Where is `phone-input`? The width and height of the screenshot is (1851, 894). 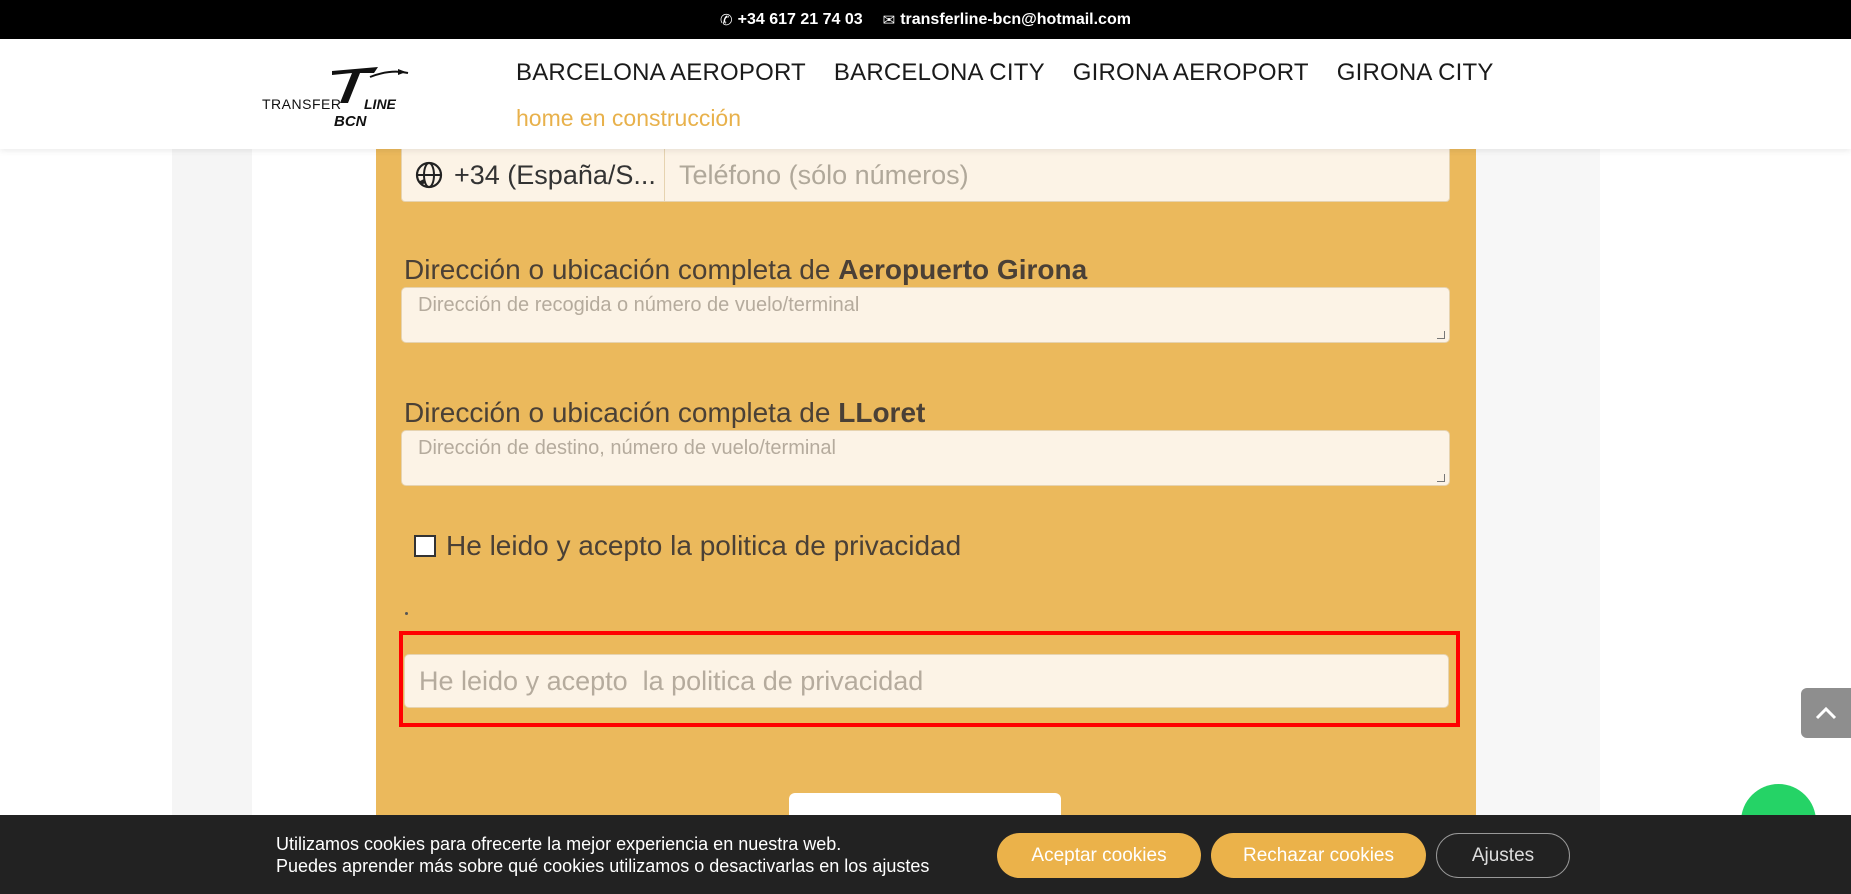
phone-input is located at coordinates (1057, 175).